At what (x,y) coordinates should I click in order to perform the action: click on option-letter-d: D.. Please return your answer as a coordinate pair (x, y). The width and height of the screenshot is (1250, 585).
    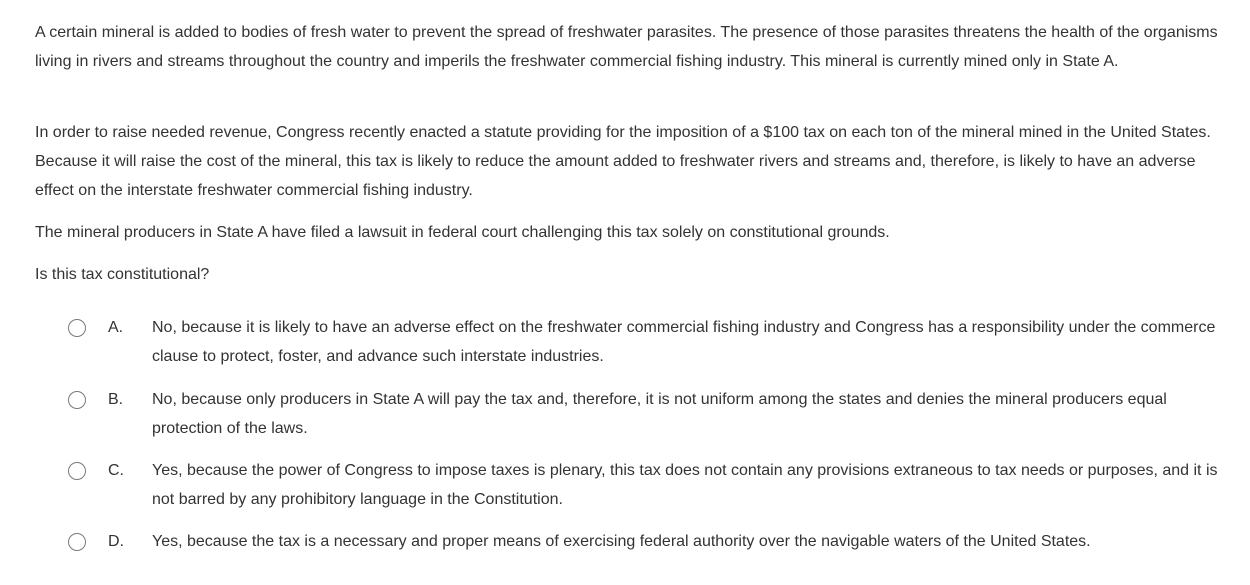
    Looking at the image, I should click on (116, 541).